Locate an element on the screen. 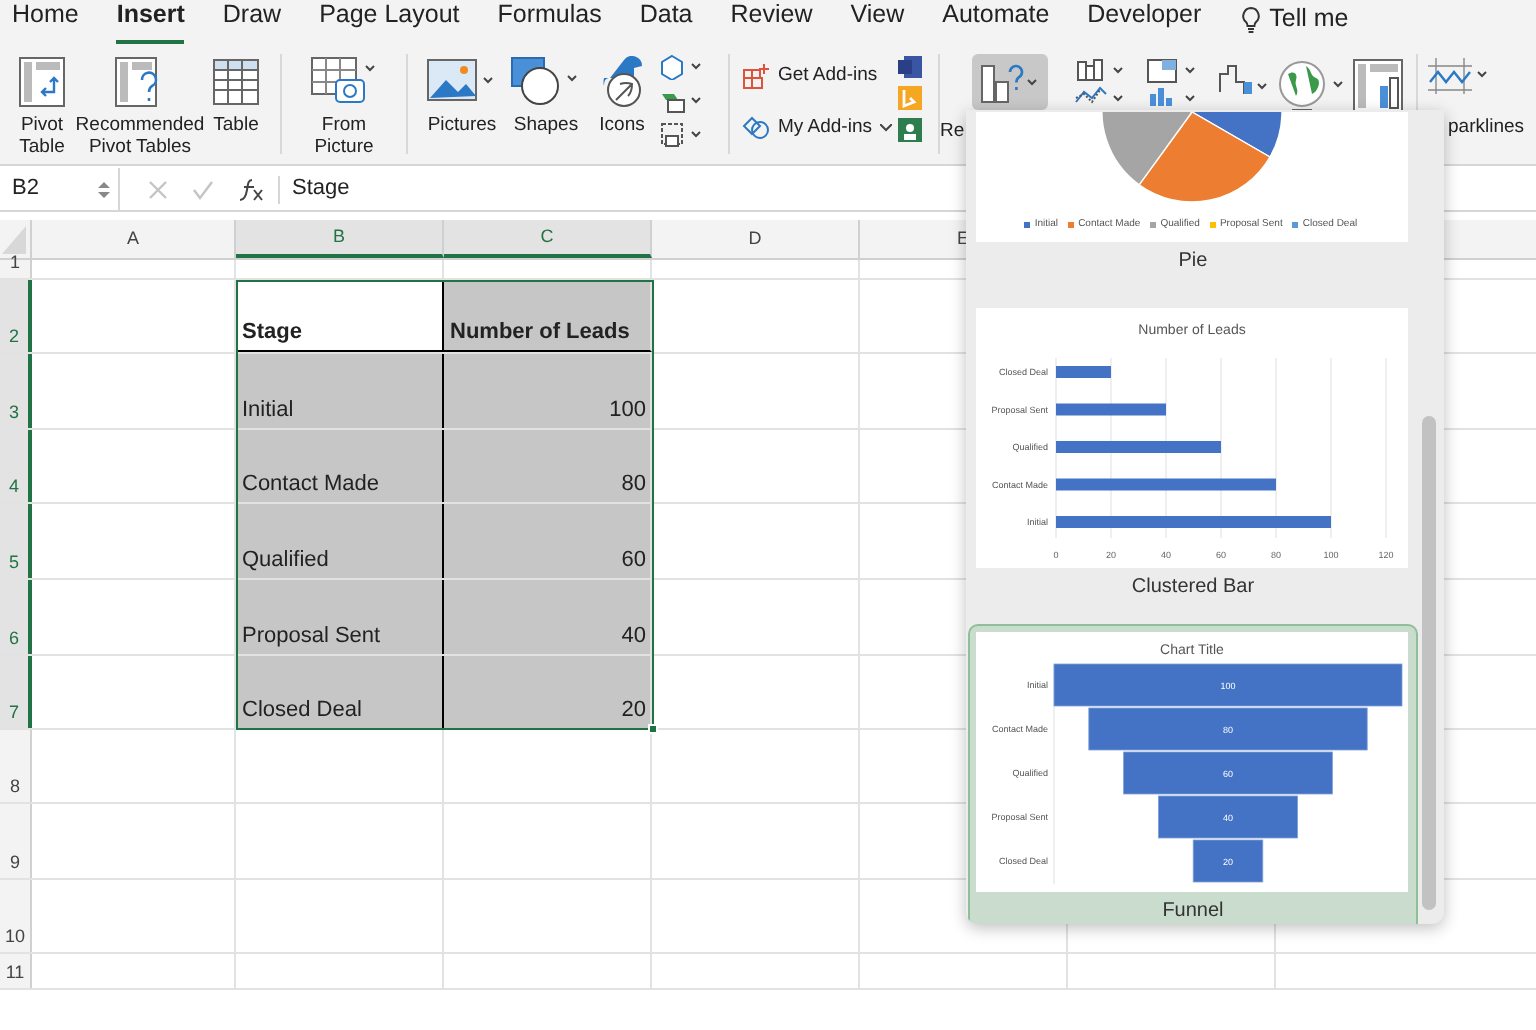  row-header: 8 is located at coordinates (16, 766).